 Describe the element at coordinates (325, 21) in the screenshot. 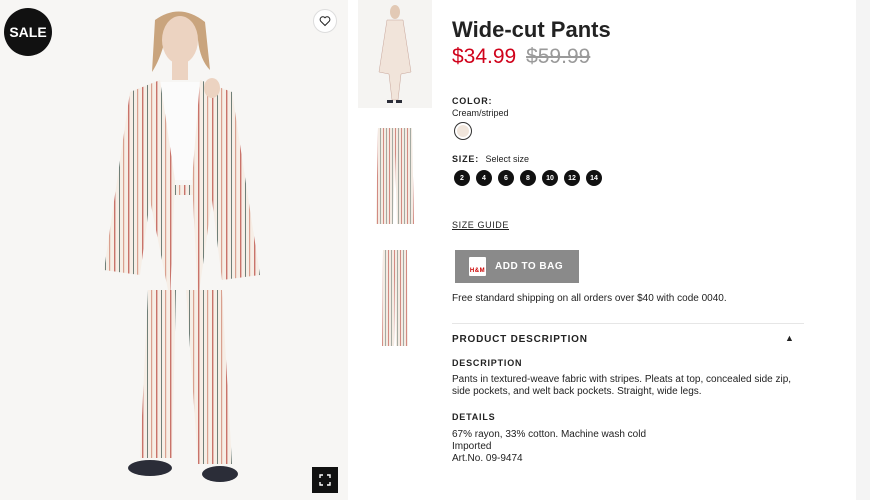

I see `heart-icon` at that location.